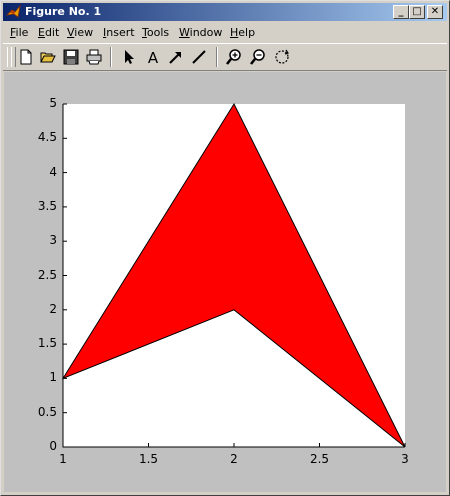 This screenshot has height=496, width=450. I want to click on x-tick-label: 3, so click(405, 459).